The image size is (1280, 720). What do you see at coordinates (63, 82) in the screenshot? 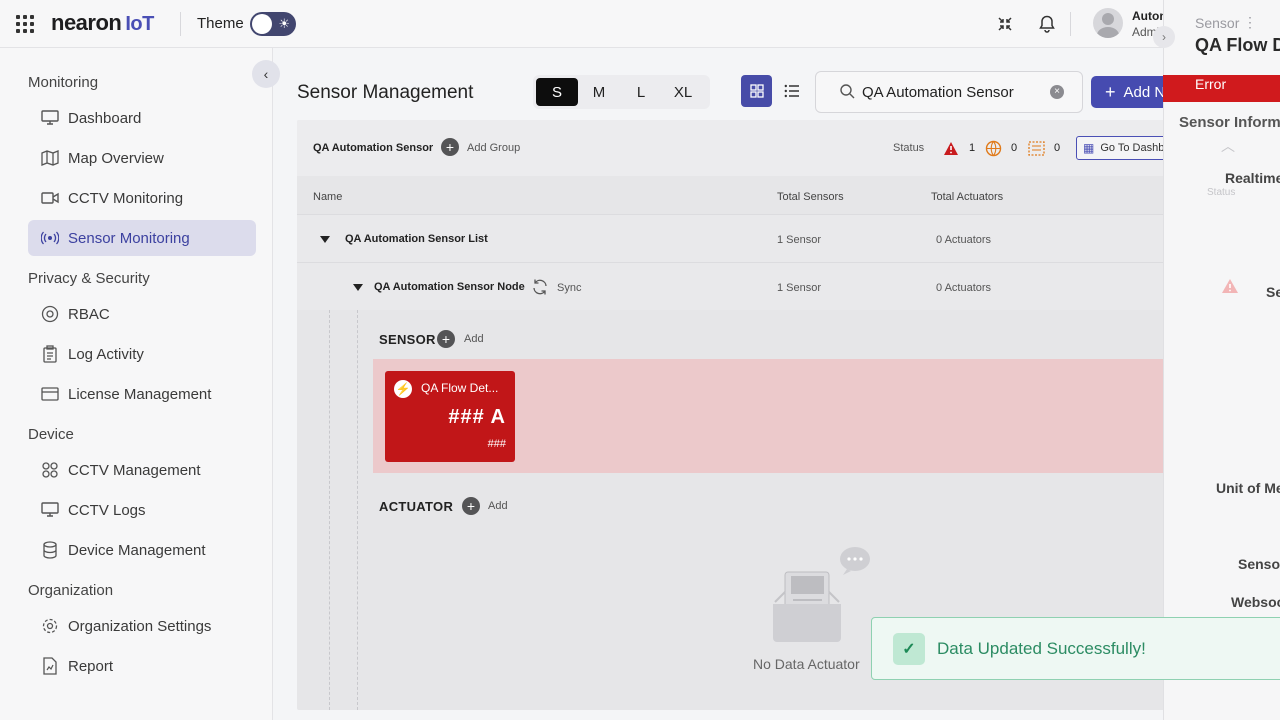
I see `section-title-monitoring: Monitoring` at bounding box center [63, 82].